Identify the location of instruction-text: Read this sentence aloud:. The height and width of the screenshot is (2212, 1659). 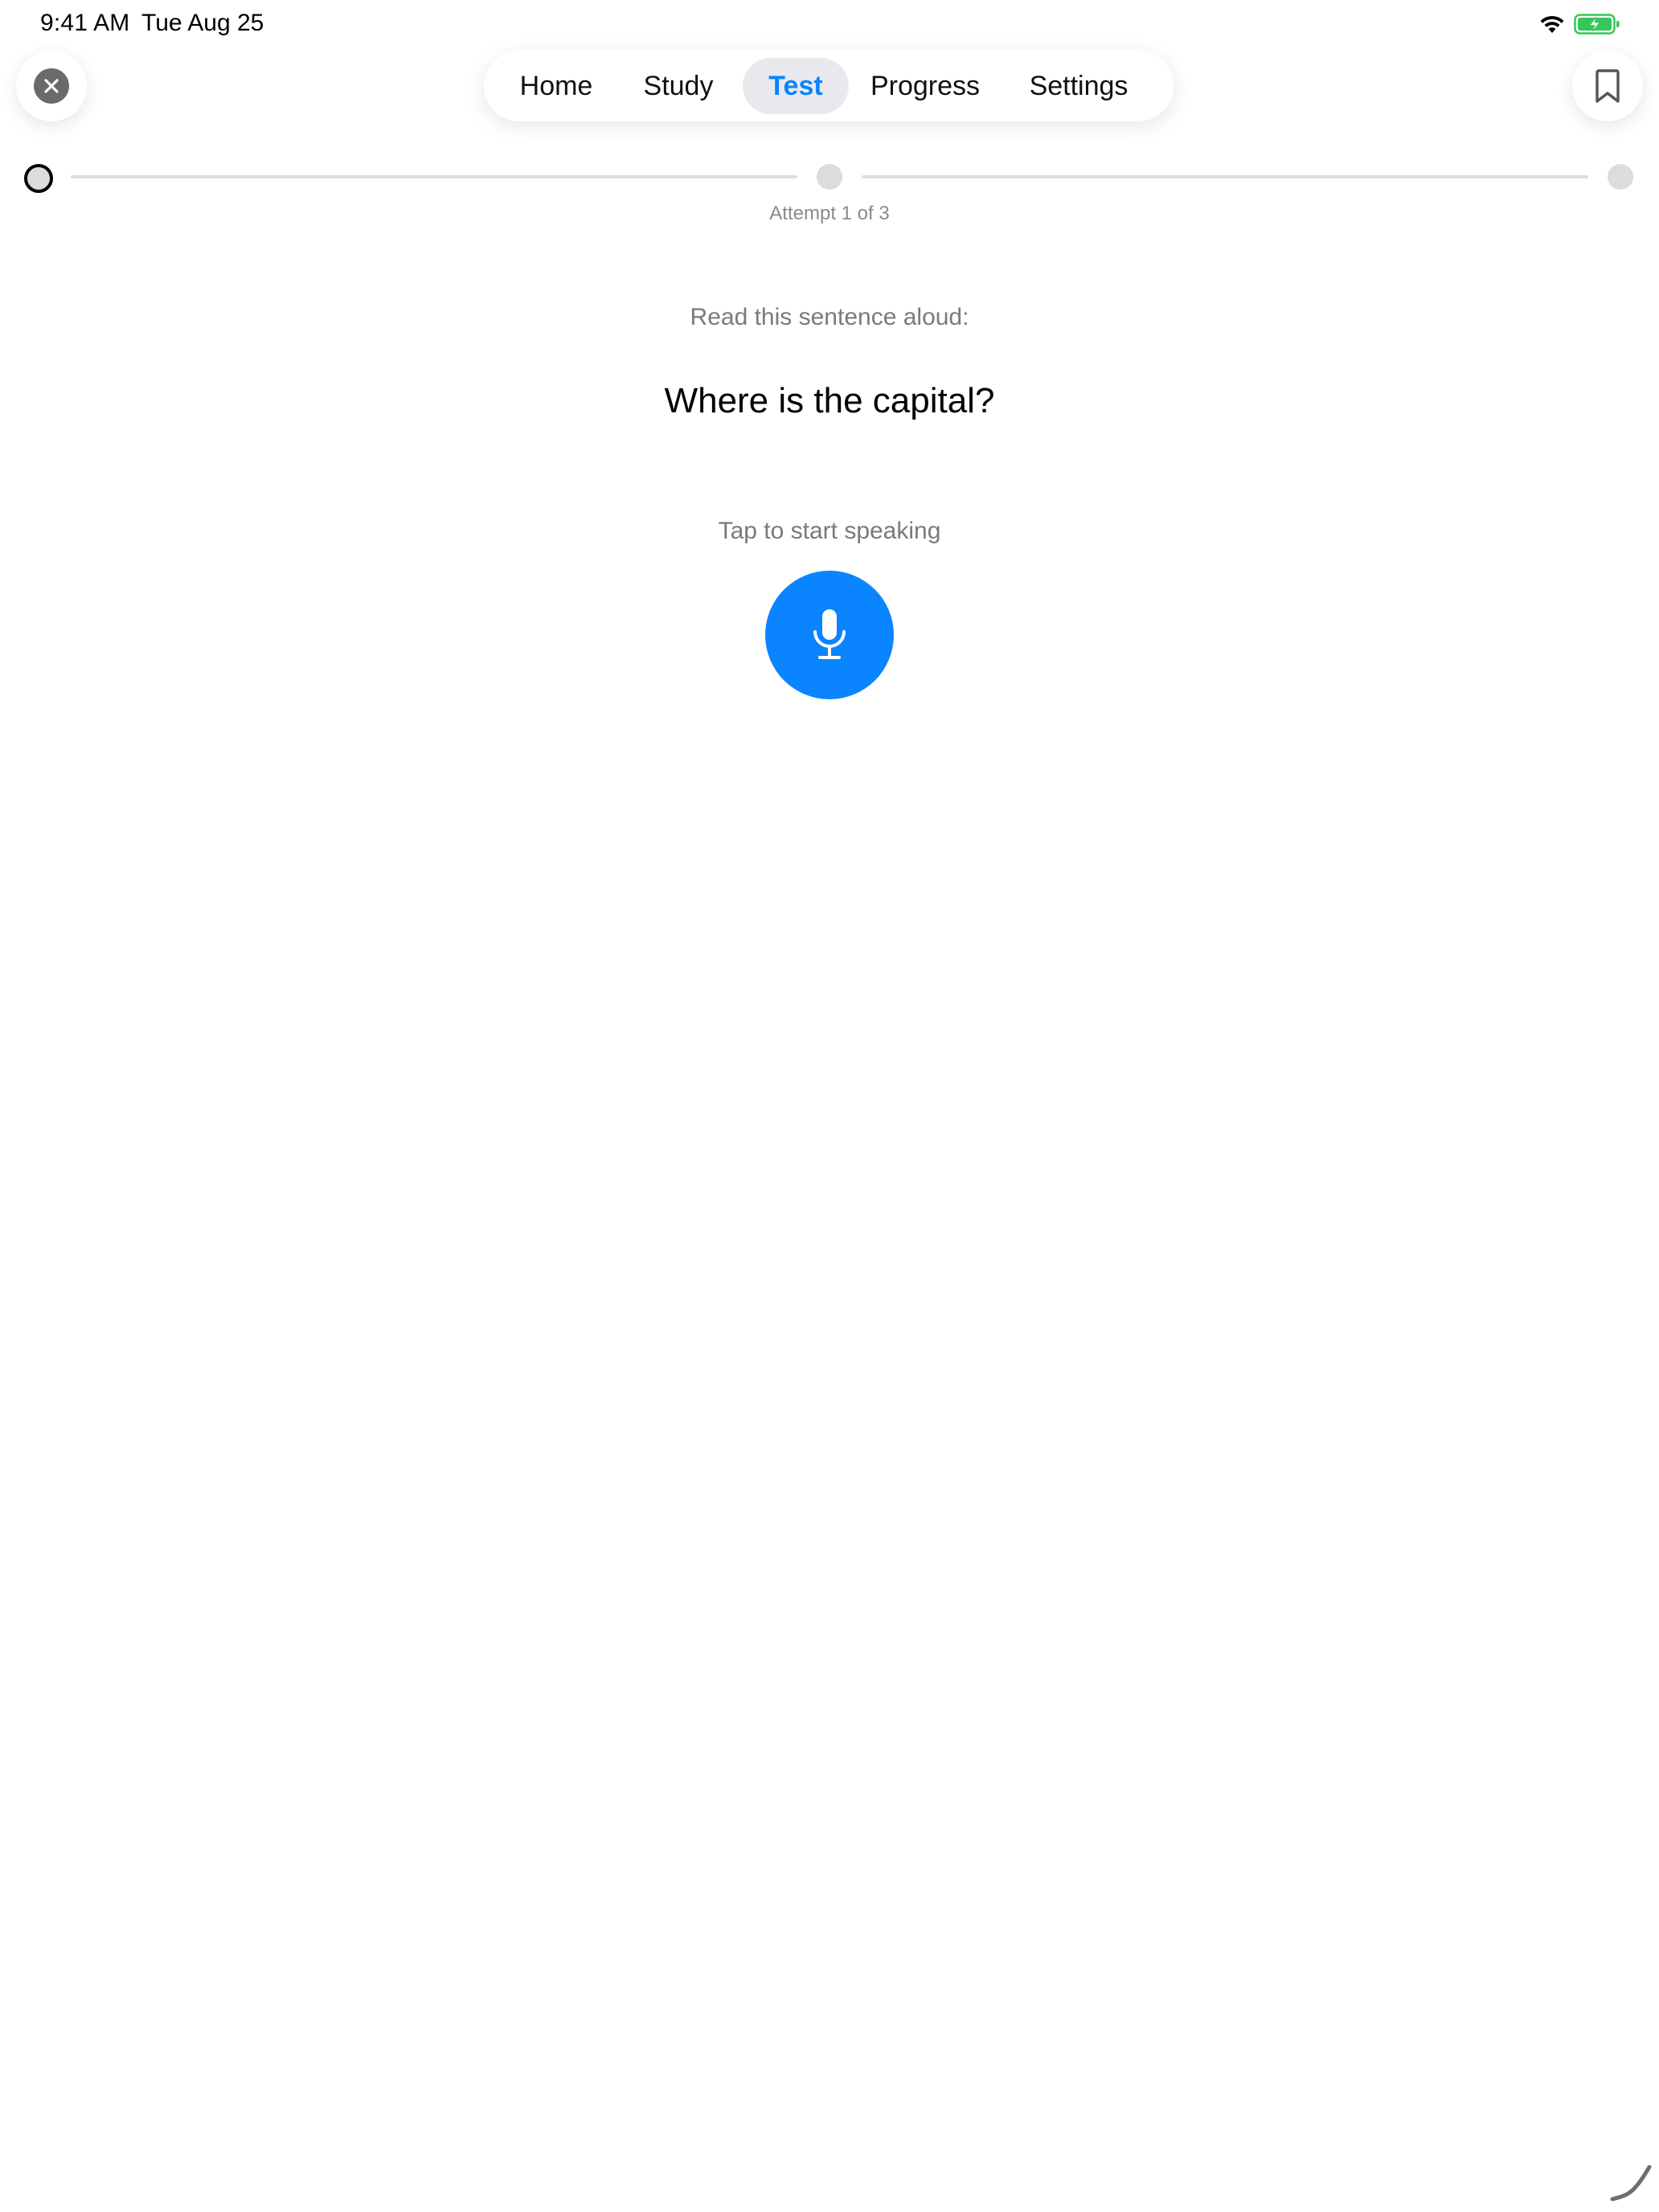
(829, 317).